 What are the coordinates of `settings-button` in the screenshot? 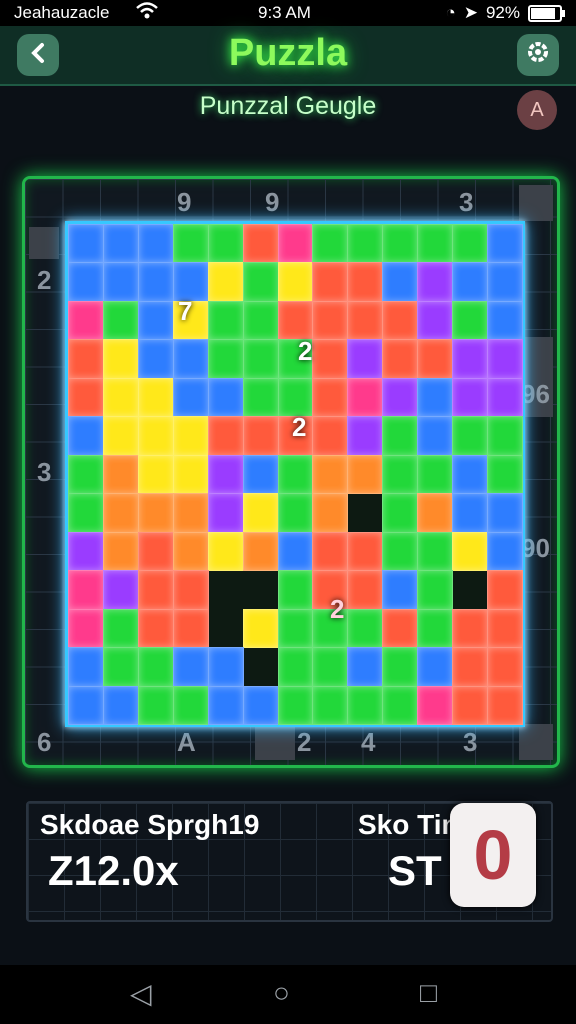 It's located at (538, 55).